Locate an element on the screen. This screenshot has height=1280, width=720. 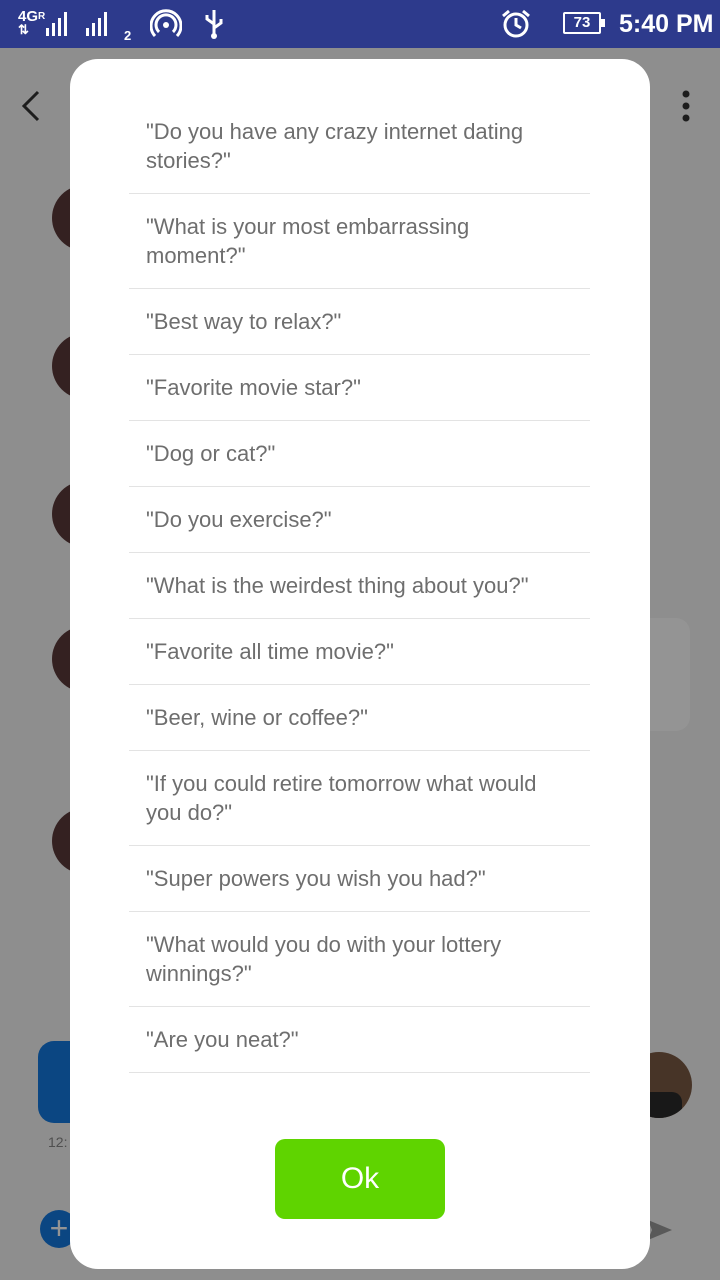
clock: 5:40 PM is located at coordinates (666, 24).